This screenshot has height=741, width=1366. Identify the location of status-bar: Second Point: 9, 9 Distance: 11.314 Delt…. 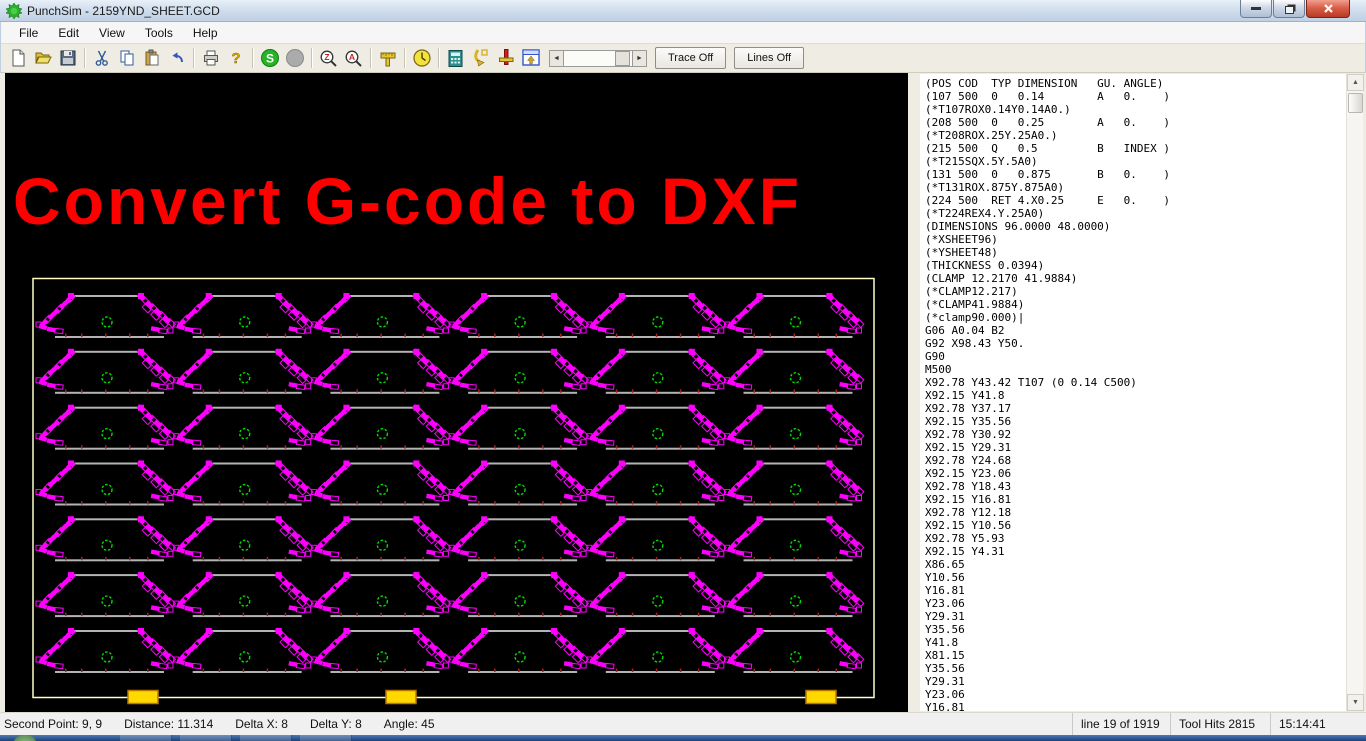
(683, 723).